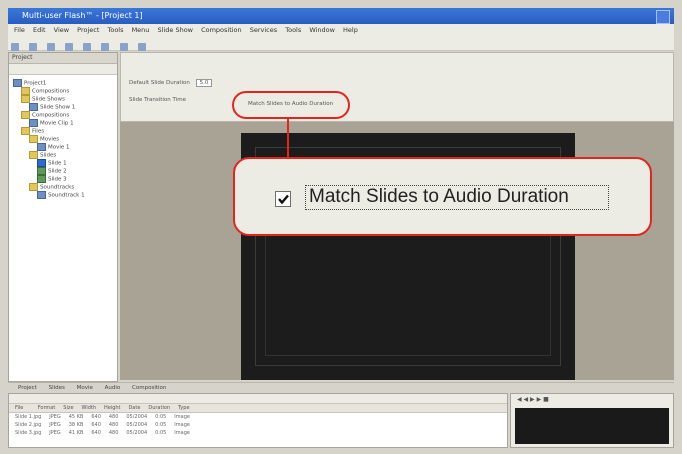 The height and width of the screenshot is (454, 682). I want to click on close-window-button, so click(663, 17).